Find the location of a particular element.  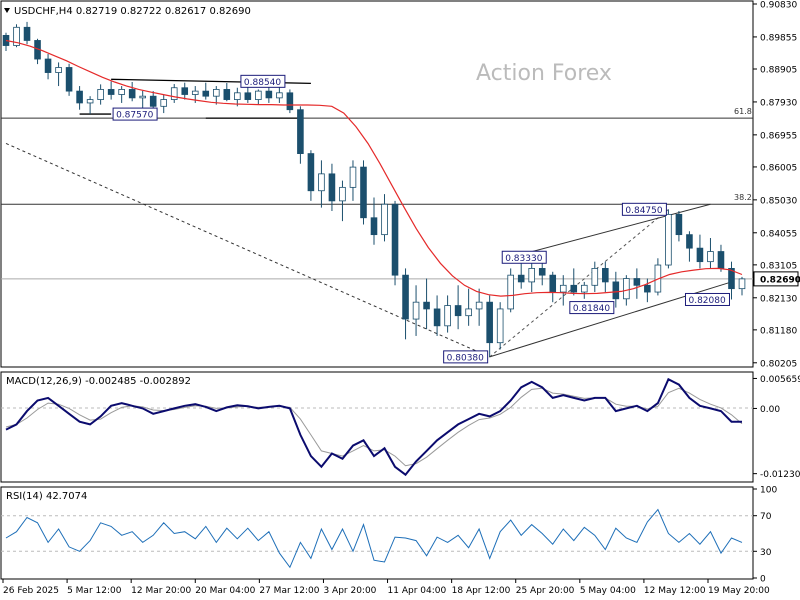

price-label-text: 0.88540 is located at coordinates (262, 83).